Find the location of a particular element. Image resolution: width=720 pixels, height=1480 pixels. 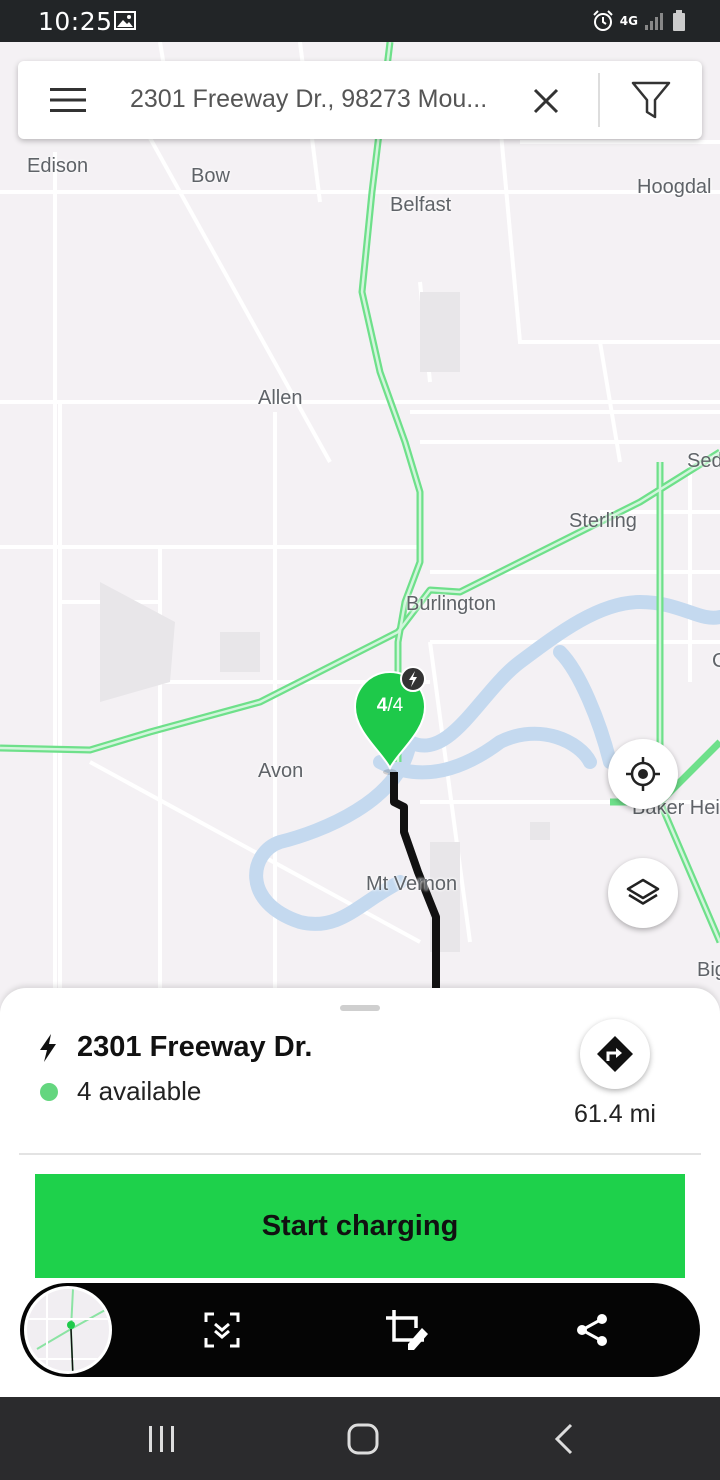

drag-handle is located at coordinates (360, 1008).